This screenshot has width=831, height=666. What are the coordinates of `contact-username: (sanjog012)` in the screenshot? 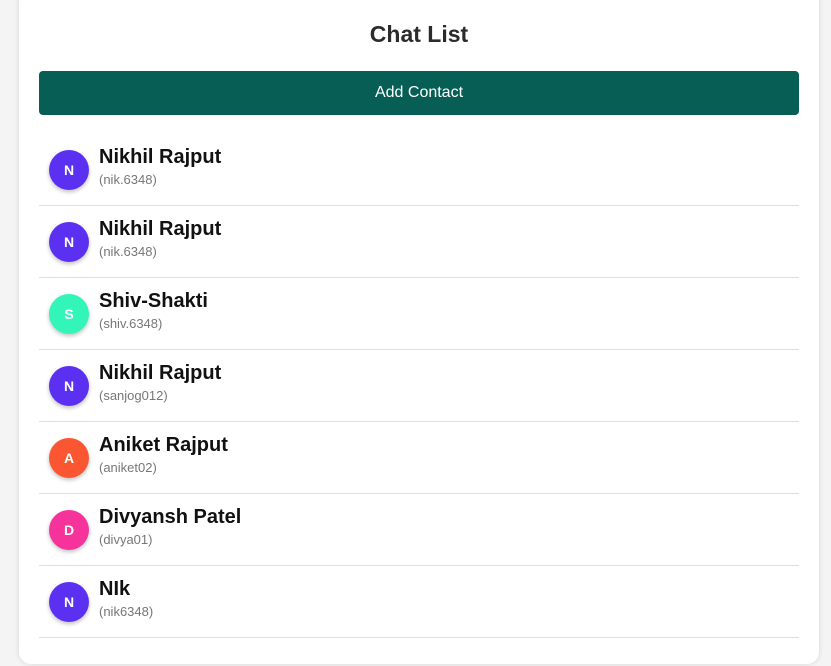 It's located at (133, 395).